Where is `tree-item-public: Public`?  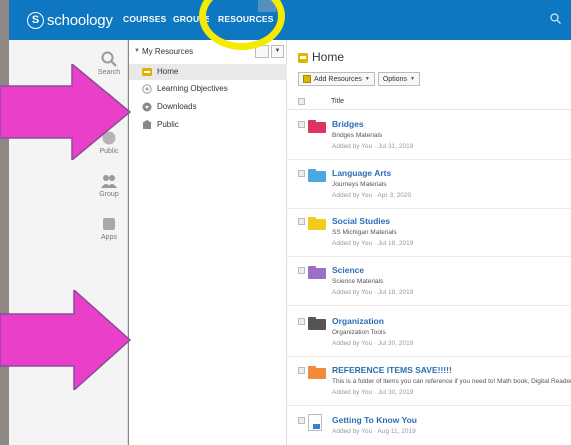 tree-item-public: Public is located at coordinates (208, 125).